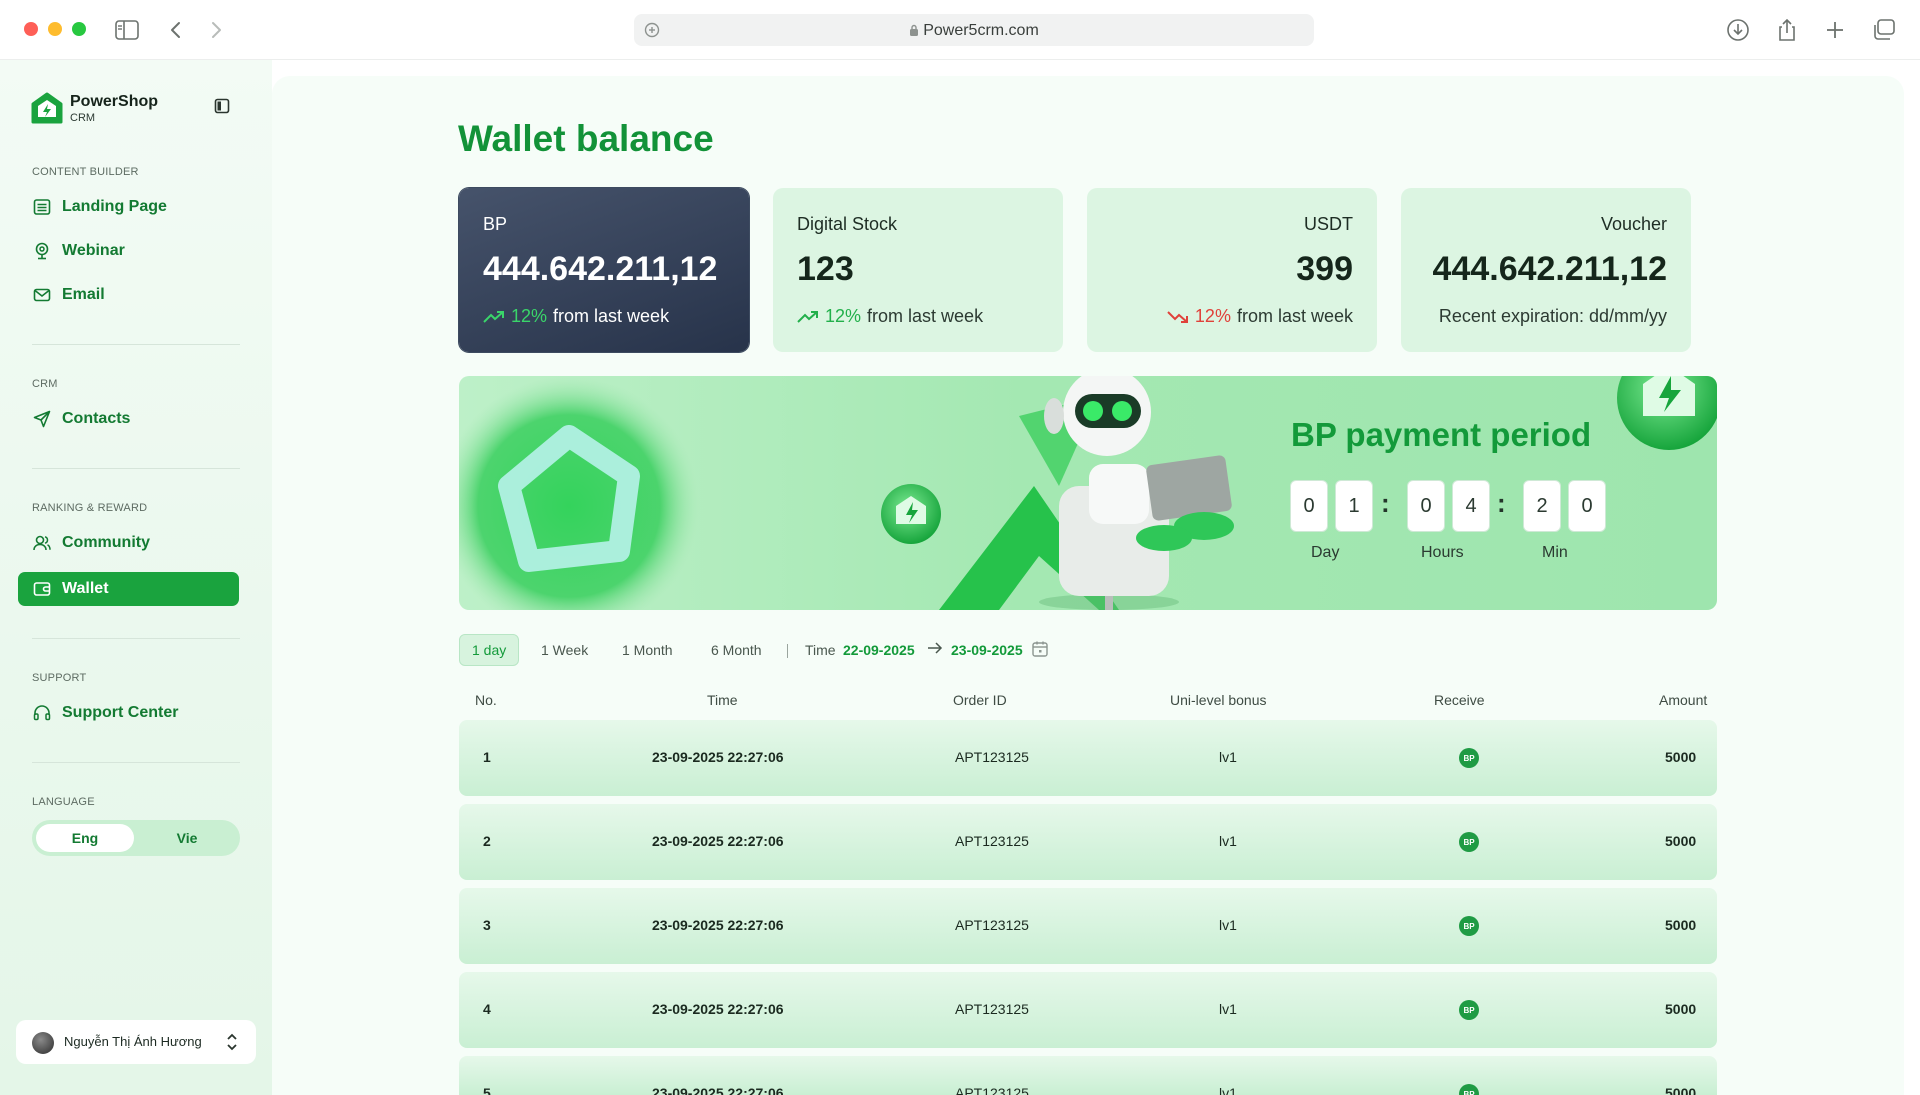  What do you see at coordinates (1555, 552) in the screenshot?
I see `countdown-unit-min: Min` at bounding box center [1555, 552].